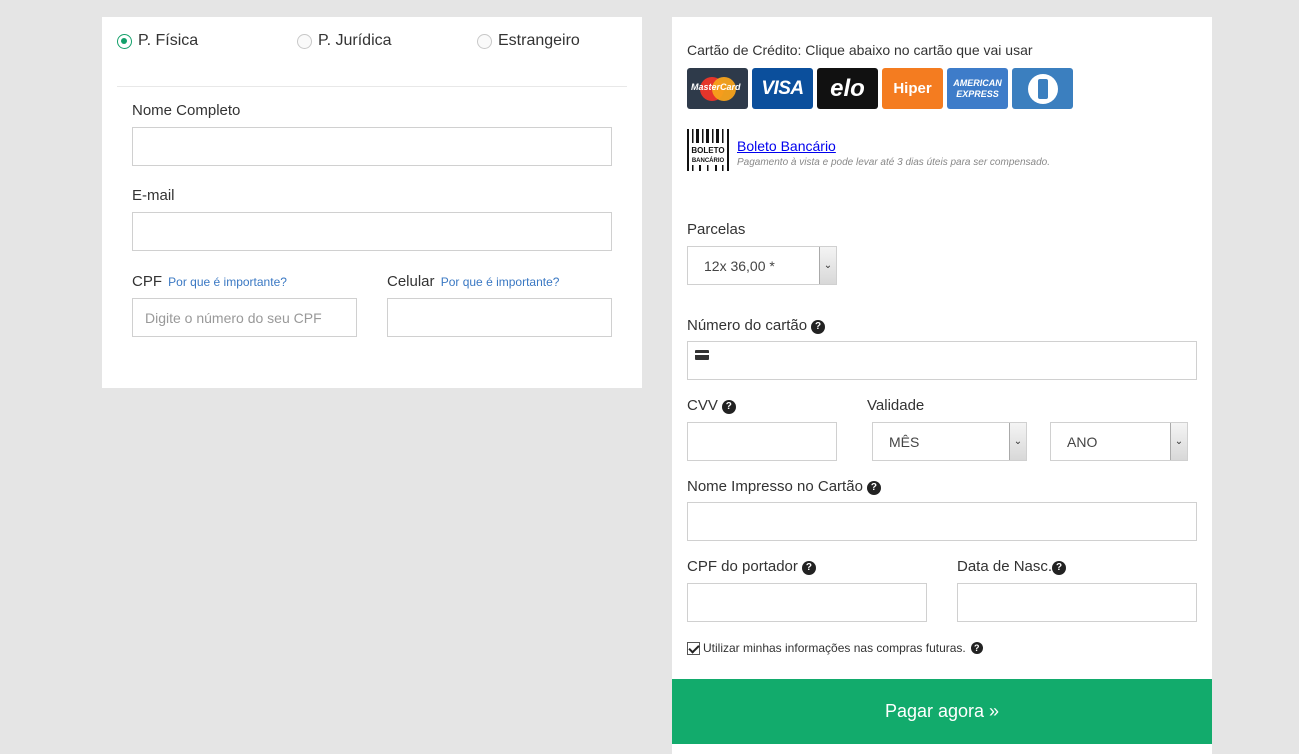  I want to click on phone-label-group: Celular Por que é importante?, so click(473, 281).